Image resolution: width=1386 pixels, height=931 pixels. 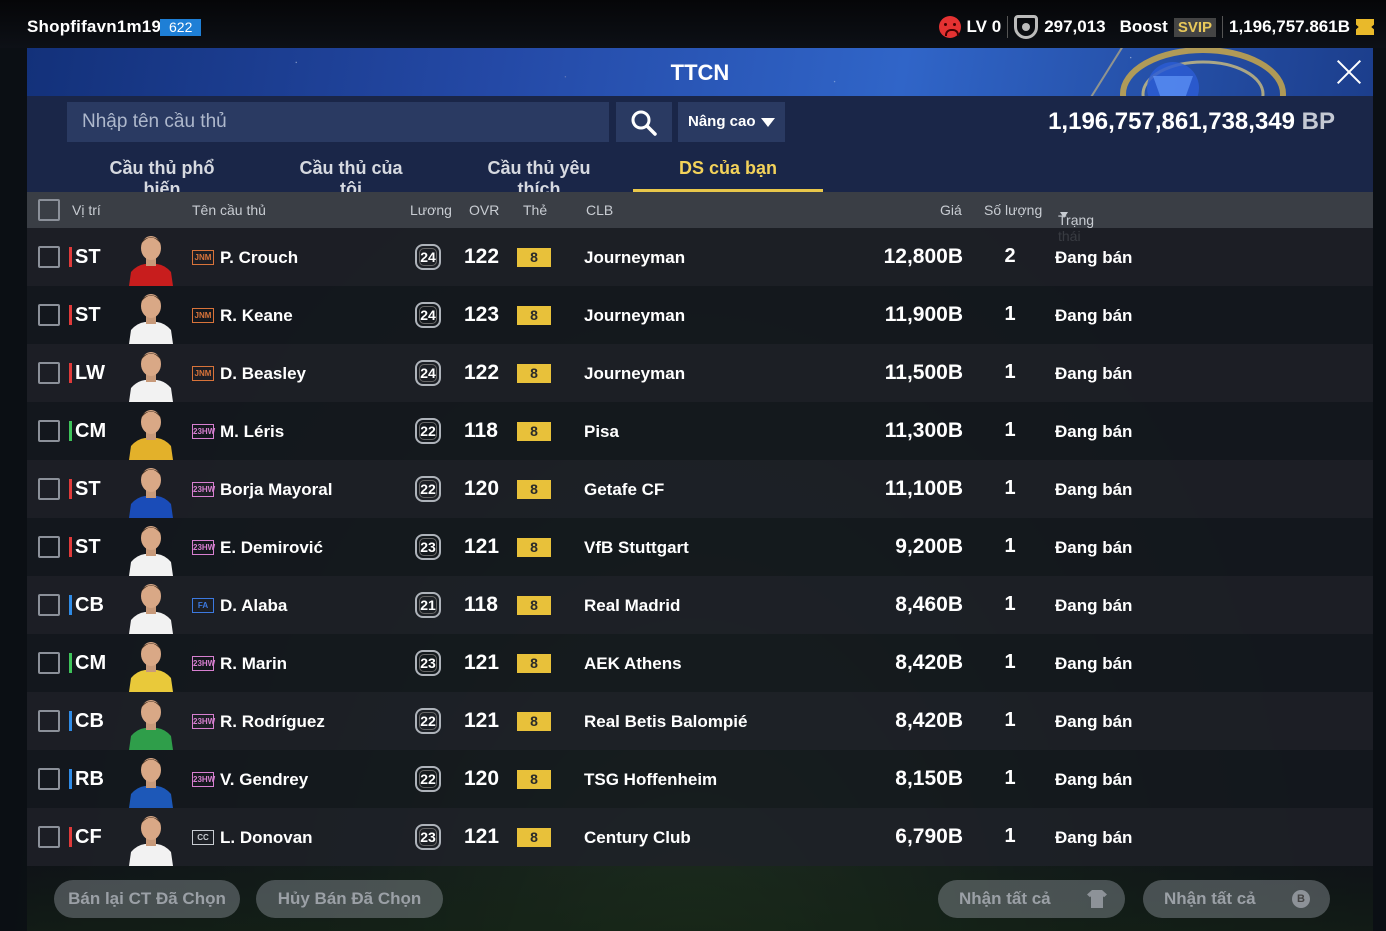 I want to click on divider, so click(x=1008, y=27).